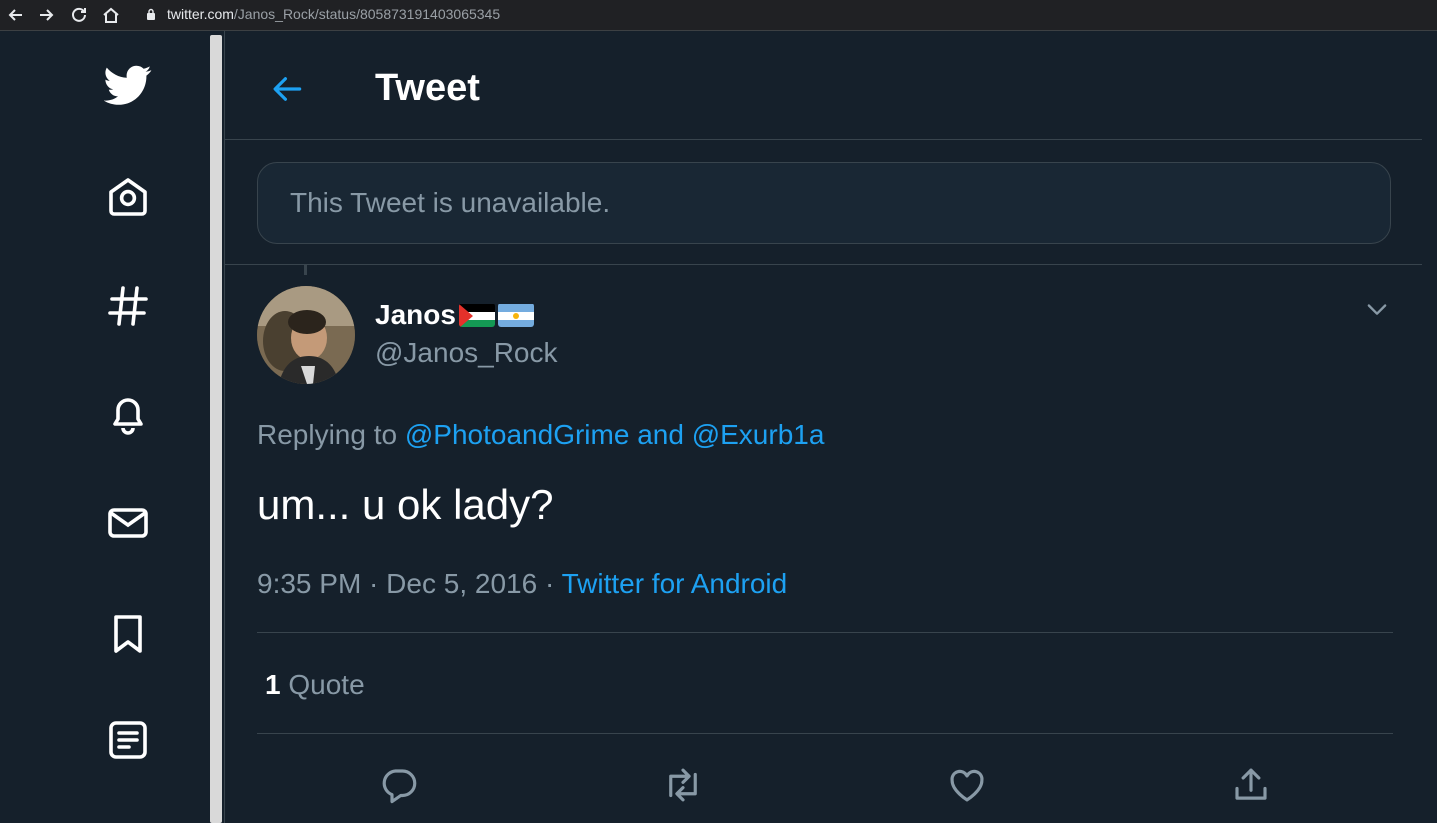  Describe the element at coordinates (128, 306) in the screenshot. I see `hashtag-icon` at that location.